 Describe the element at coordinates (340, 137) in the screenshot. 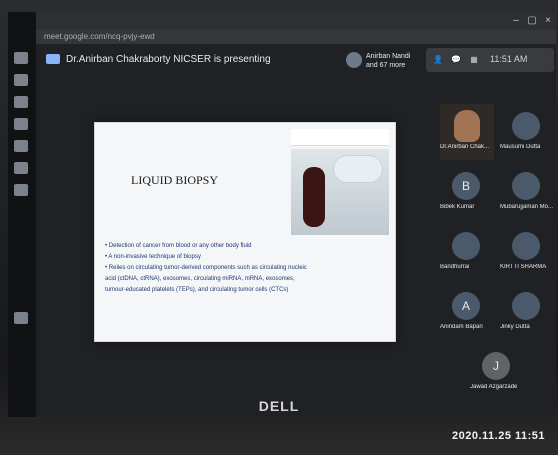

I see `institution-logo` at that location.